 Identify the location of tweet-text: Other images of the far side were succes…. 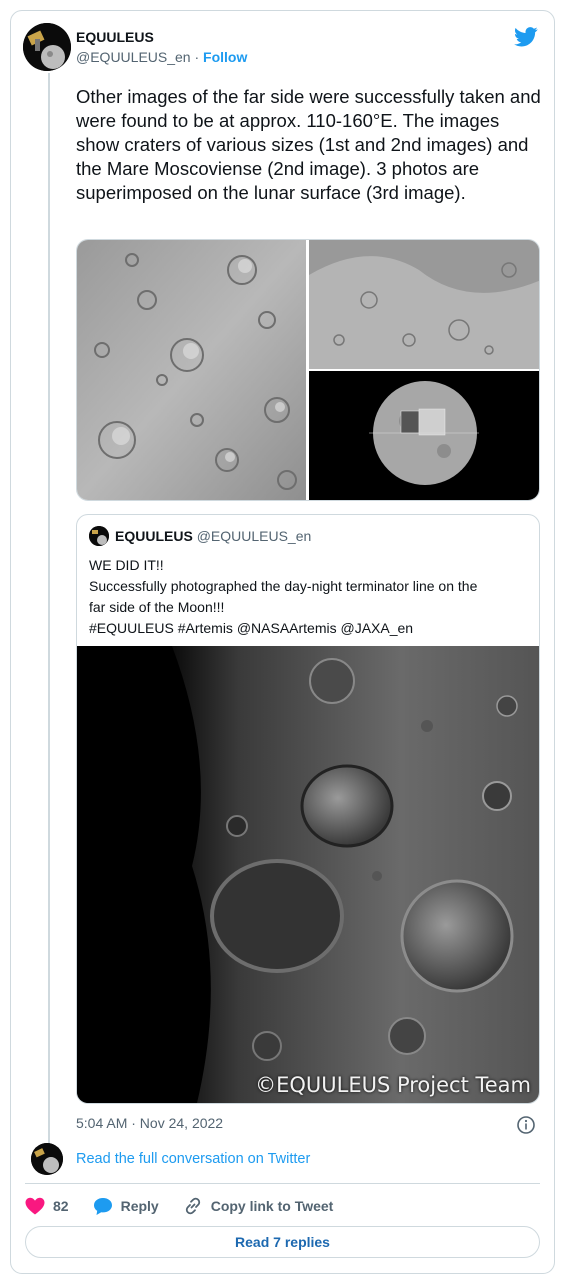
(308, 144).